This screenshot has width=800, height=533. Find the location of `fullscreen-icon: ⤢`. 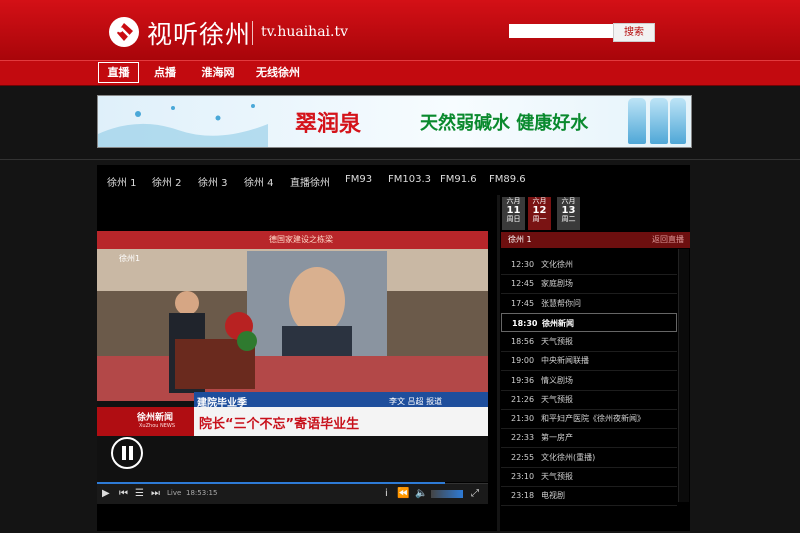

fullscreen-icon: ⤢ is located at coordinates (475, 493).